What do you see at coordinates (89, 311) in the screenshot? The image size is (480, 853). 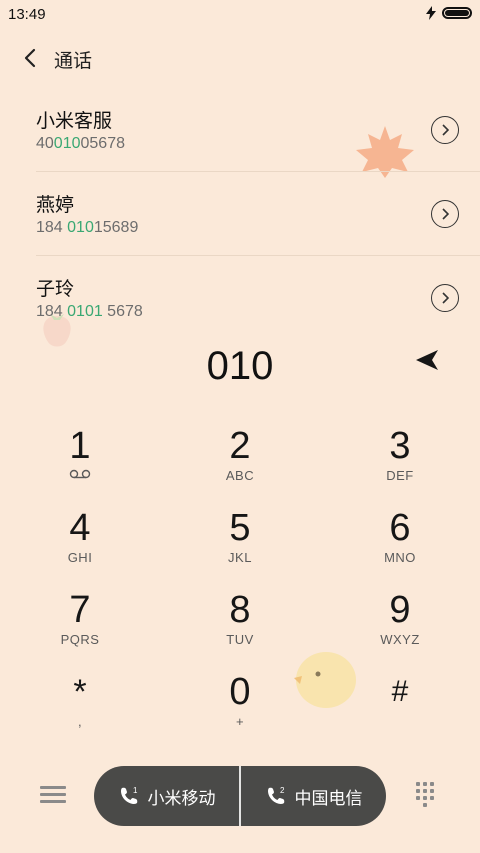 I see `contact-number: 184 0101 5678` at bounding box center [89, 311].